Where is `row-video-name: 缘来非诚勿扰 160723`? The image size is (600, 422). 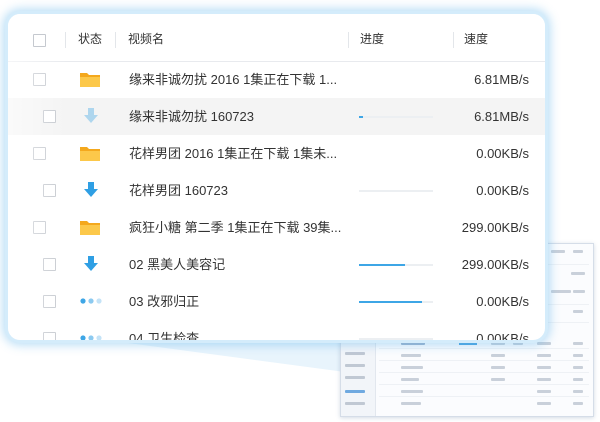
row-video-name: 缘来非诚勿扰 160723 is located at coordinates (191, 116).